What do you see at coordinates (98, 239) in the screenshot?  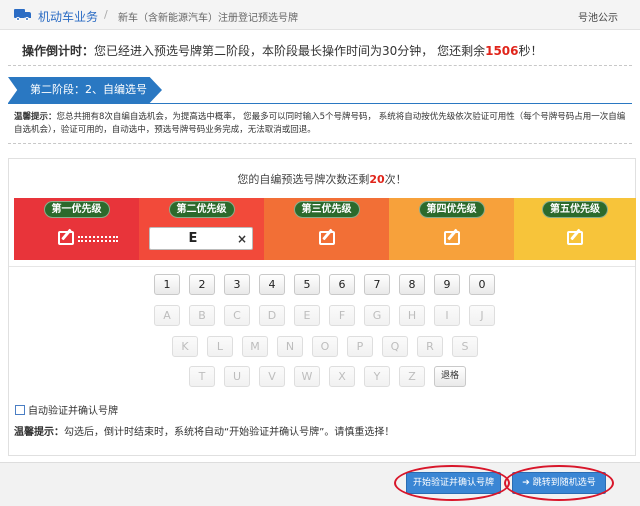 I see `masked-plate-number` at bounding box center [98, 239].